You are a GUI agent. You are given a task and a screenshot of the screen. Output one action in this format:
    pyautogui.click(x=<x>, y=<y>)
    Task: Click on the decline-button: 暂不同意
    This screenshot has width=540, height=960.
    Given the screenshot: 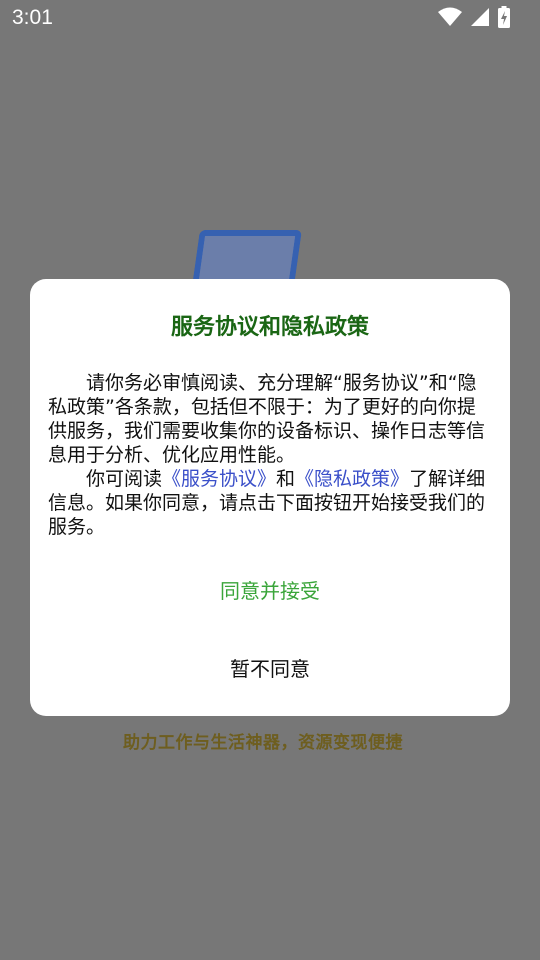 What is the action you would take?
    pyautogui.click(x=270, y=667)
    